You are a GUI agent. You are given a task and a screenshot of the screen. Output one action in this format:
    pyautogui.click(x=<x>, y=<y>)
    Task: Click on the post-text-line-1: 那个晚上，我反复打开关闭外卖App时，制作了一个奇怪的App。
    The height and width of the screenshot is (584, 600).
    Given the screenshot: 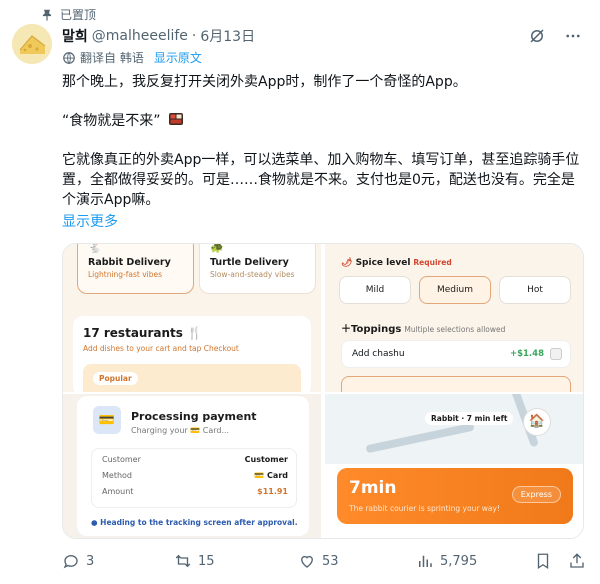 What is the action you would take?
    pyautogui.click(x=264, y=82)
    